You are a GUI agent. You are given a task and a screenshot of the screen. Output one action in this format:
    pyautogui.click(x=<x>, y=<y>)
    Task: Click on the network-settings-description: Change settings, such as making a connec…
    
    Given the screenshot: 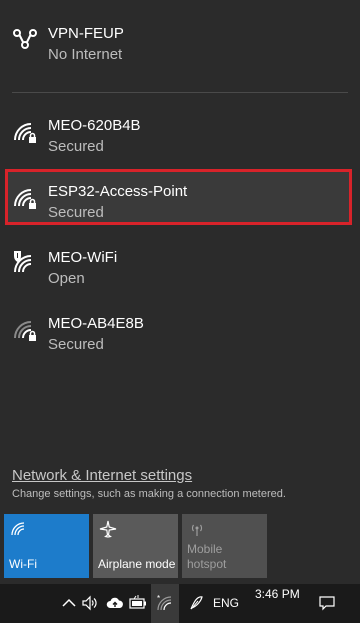 What is the action you would take?
    pyautogui.click(x=149, y=494)
    